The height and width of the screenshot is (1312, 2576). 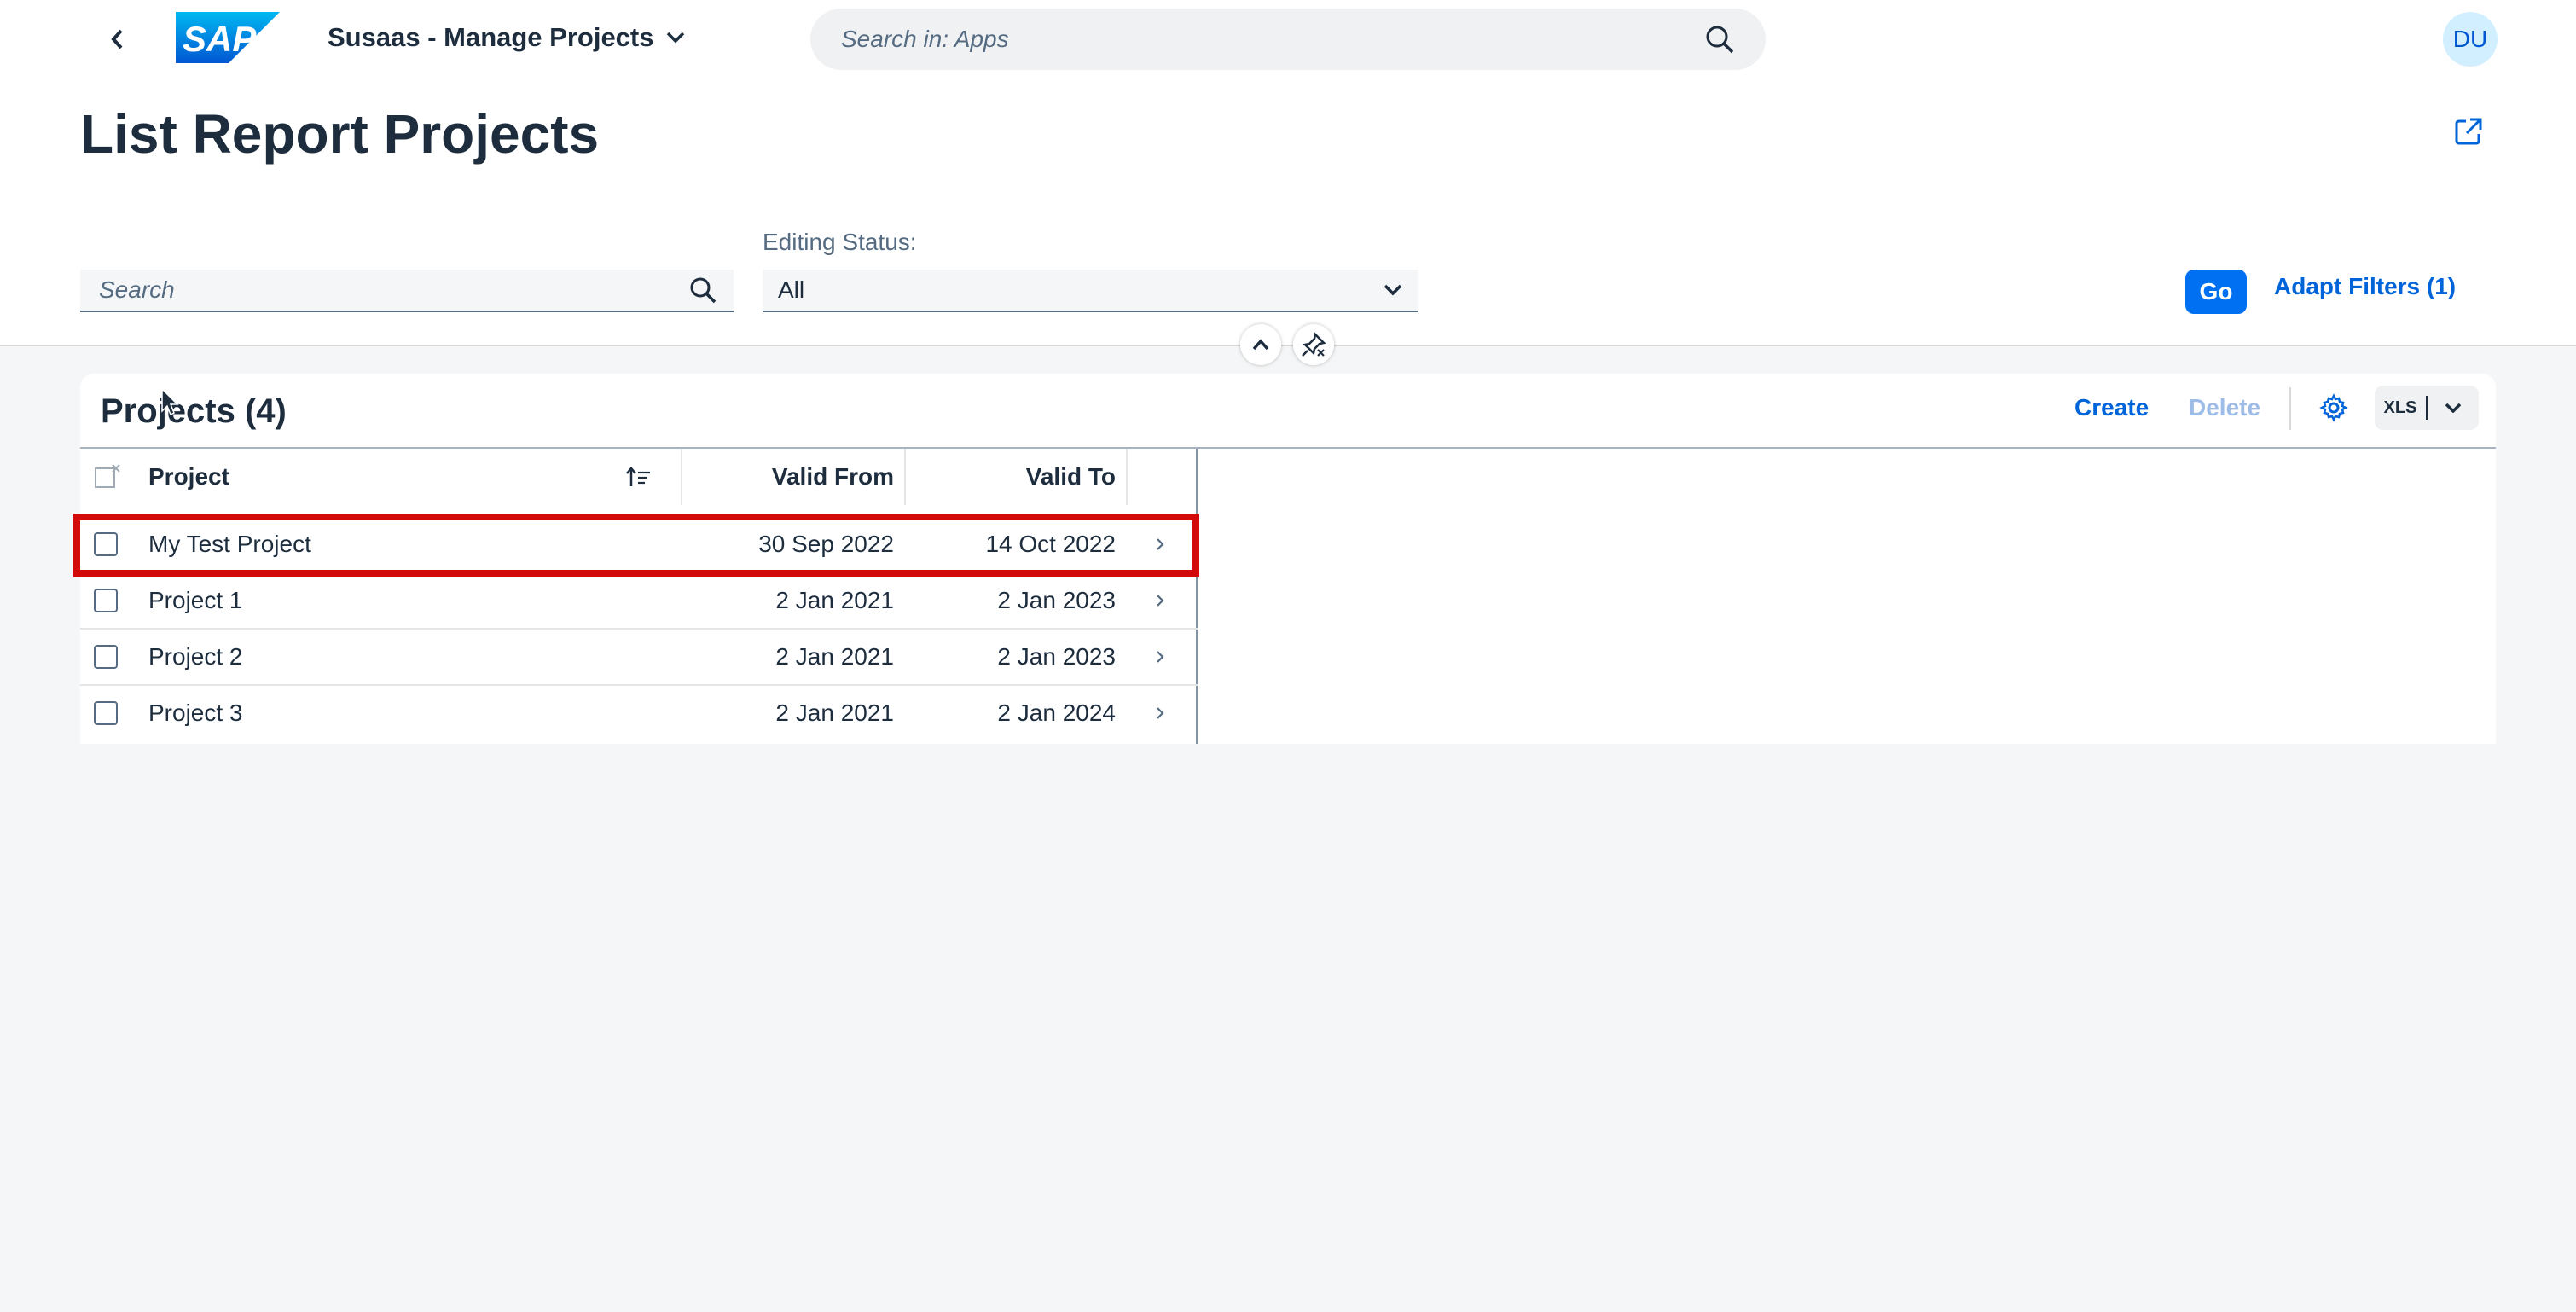 I want to click on column-header-valid-from-label: Valid From, so click(x=832, y=477).